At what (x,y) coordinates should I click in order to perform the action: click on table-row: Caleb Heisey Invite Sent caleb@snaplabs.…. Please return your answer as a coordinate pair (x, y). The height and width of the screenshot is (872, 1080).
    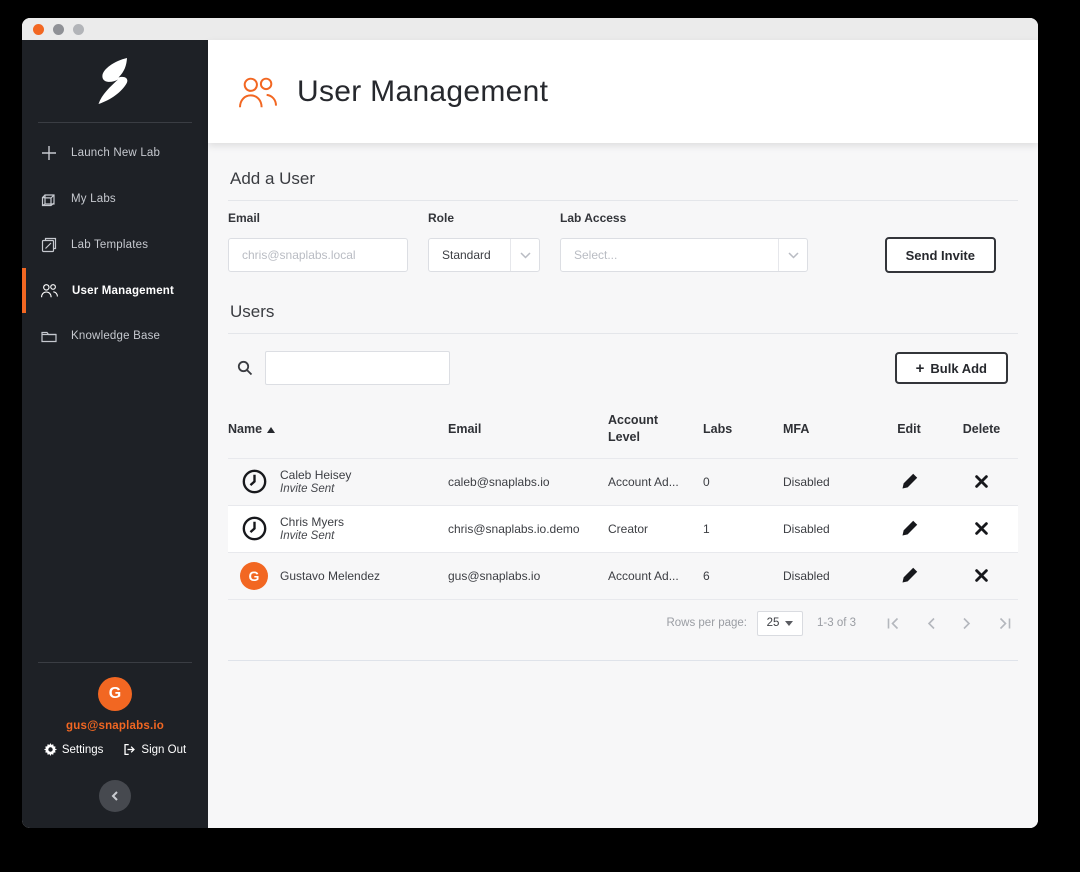
    Looking at the image, I should click on (623, 481).